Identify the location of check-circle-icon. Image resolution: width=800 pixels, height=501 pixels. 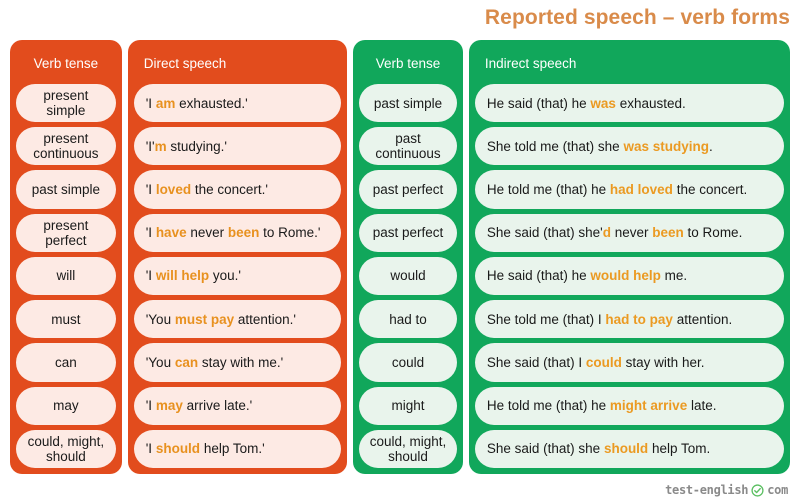
(757, 490).